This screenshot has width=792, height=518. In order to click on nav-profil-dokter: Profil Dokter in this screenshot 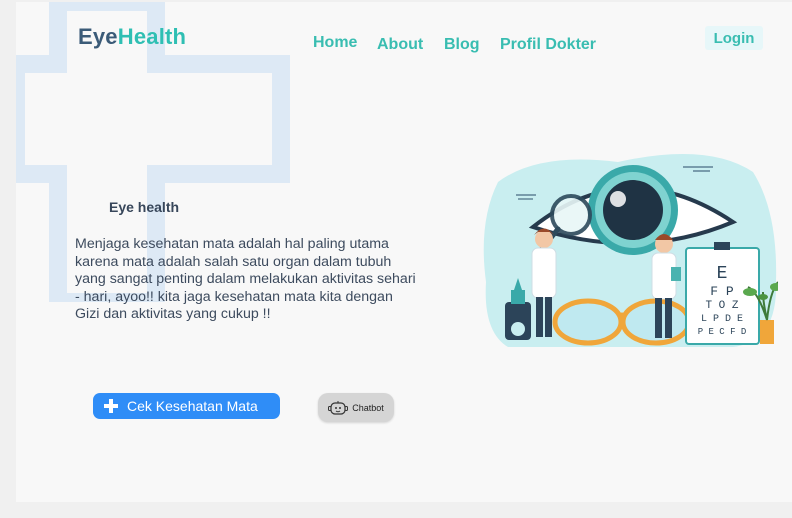, I will do `click(548, 45)`.